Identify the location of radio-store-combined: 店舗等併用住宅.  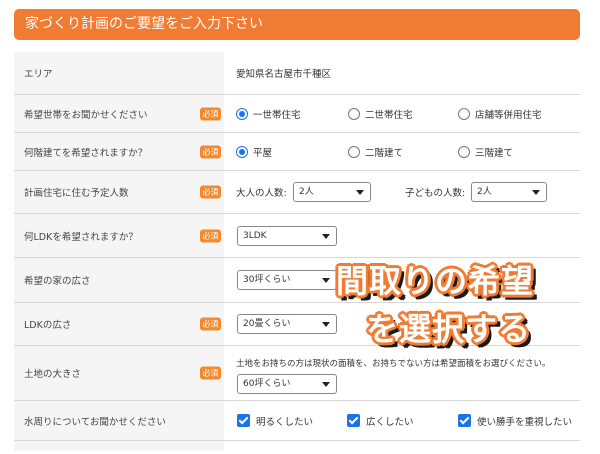
(500, 114).